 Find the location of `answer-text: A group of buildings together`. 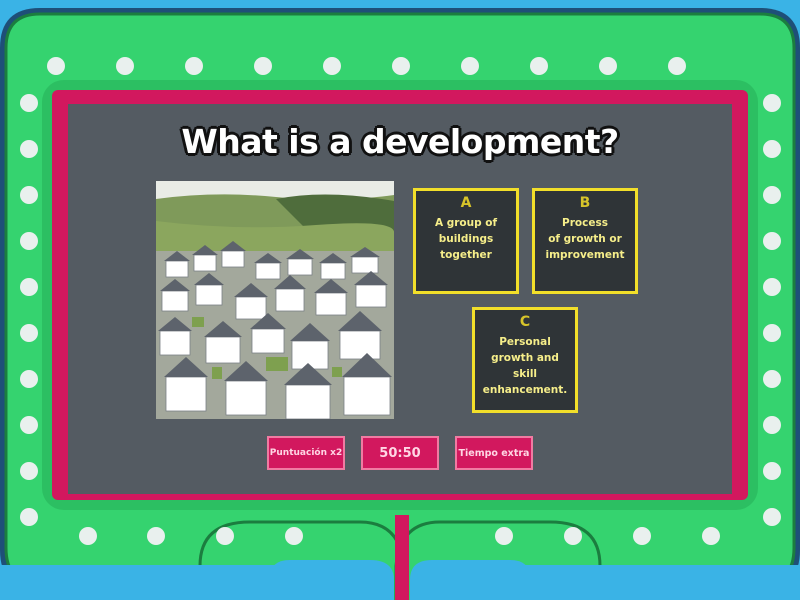

answer-text: A group of buildings together is located at coordinates (466, 239).